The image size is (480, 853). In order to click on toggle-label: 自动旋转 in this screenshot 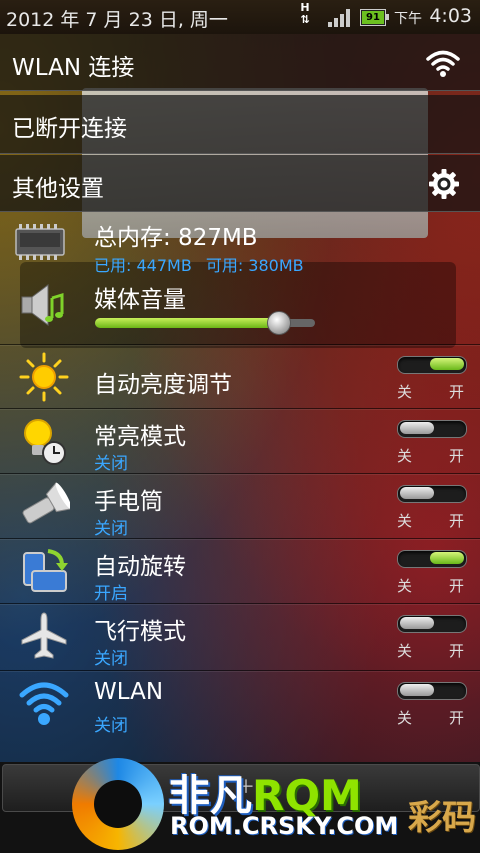, I will do `click(140, 567)`.